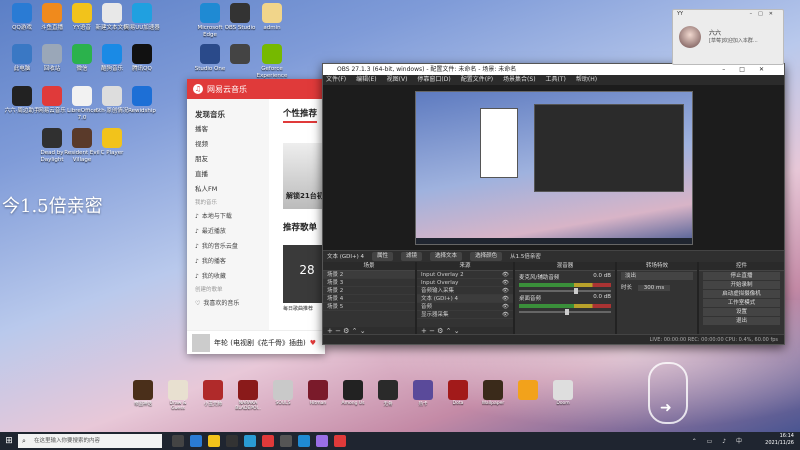 This screenshot has height=450, width=800. I want to click on sidebar-item: 朋友, so click(228, 159).